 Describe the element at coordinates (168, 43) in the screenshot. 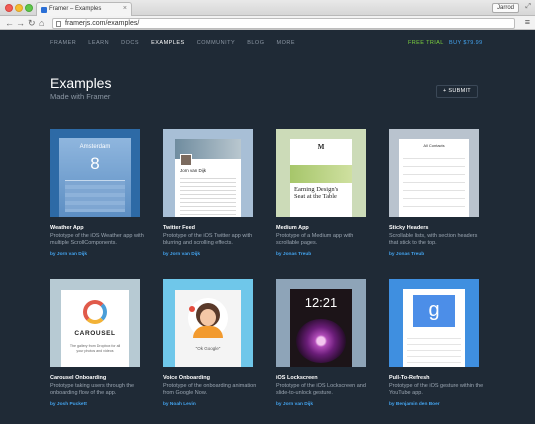

I see `nav-item-examples: EXAMPLES` at that location.